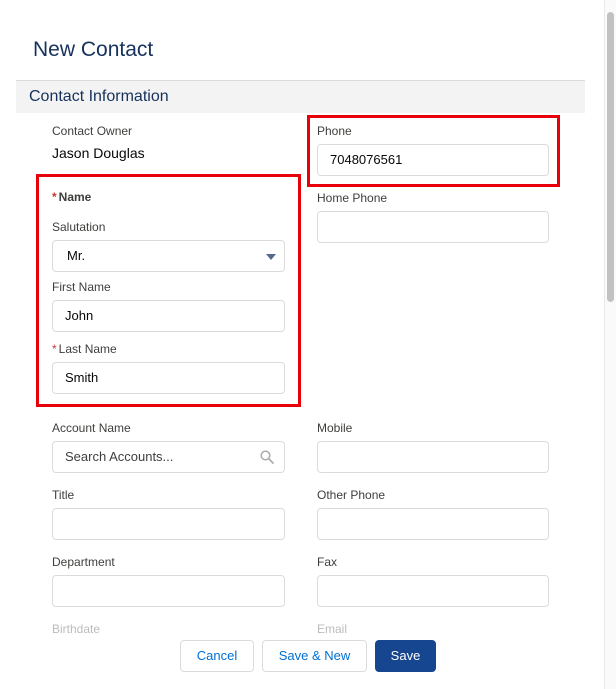 The width and height of the screenshot is (616, 689). I want to click on mobile-label: Mobile, so click(335, 428).